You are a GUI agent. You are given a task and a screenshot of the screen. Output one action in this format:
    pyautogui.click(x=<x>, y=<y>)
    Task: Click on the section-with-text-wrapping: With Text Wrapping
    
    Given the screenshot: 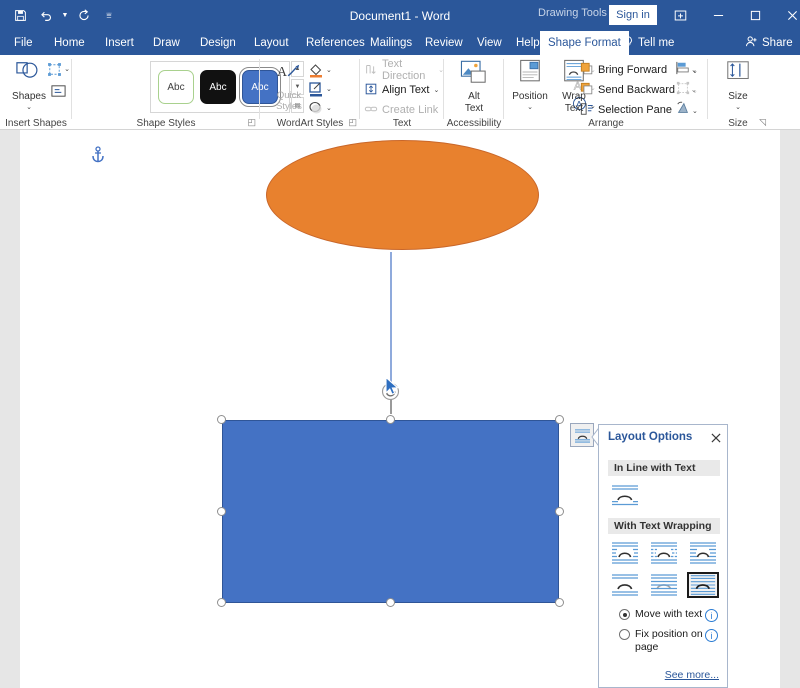 What is the action you would take?
    pyautogui.click(x=664, y=526)
    